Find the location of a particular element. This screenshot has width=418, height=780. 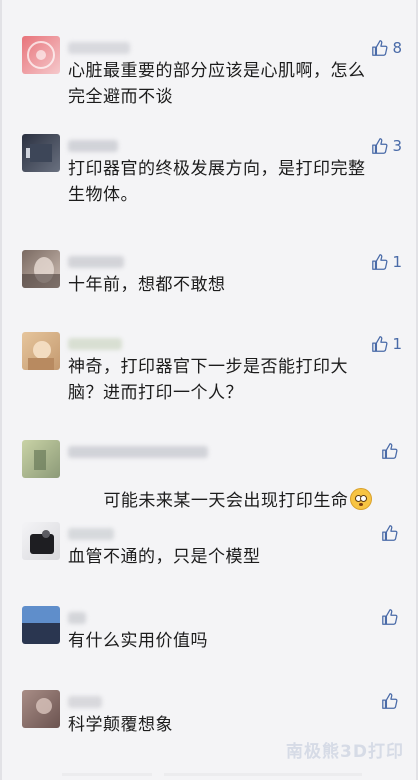

comment-text: 心脏最重要的部分应该是心肌啊，怎么完全避而不谈 is located at coordinates (217, 84).